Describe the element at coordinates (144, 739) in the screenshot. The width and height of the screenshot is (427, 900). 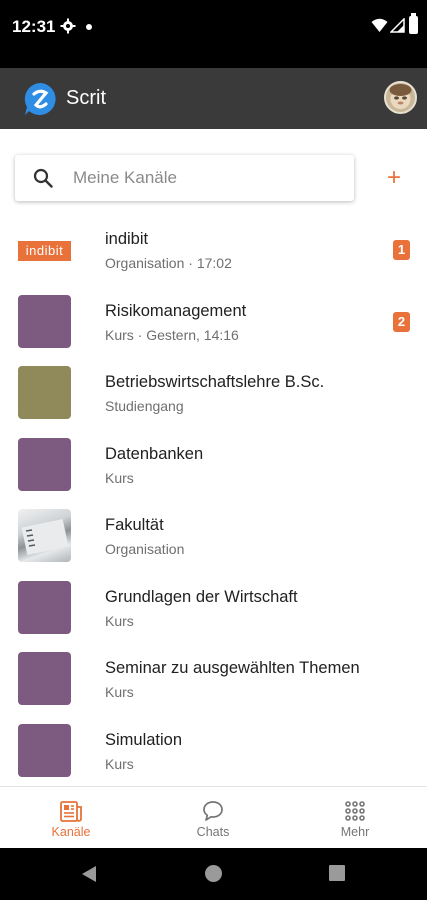
I see `channel-name: Simulation` at that location.